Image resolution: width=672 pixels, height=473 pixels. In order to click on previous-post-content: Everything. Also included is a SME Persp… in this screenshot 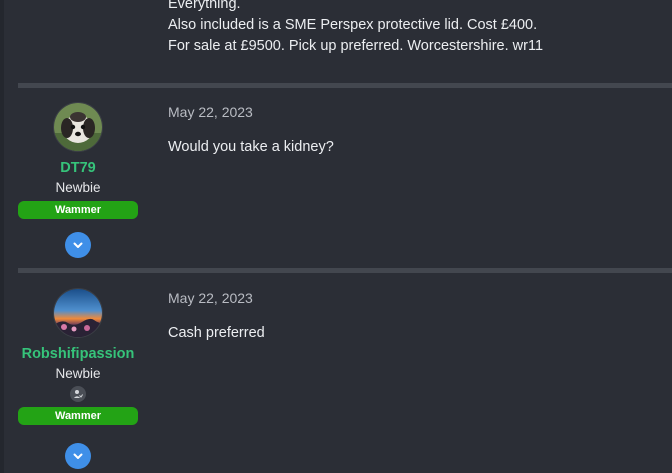, I will do `click(355, 28)`.